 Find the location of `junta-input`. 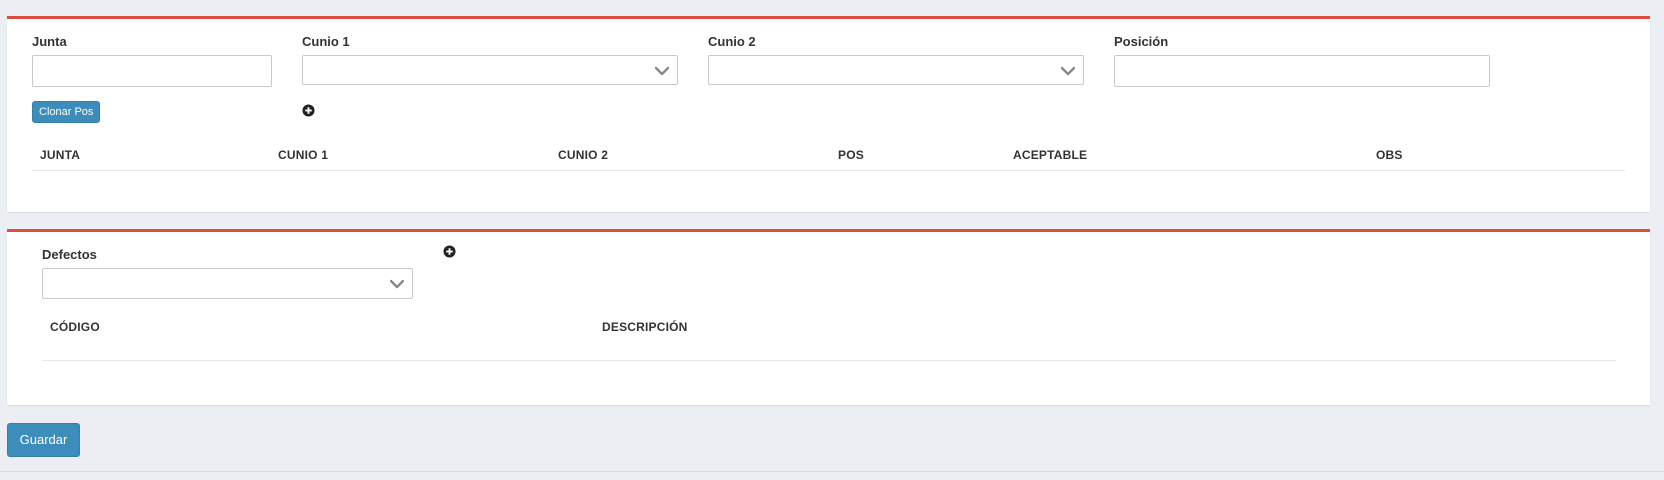

junta-input is located at coordinates (152, 71).